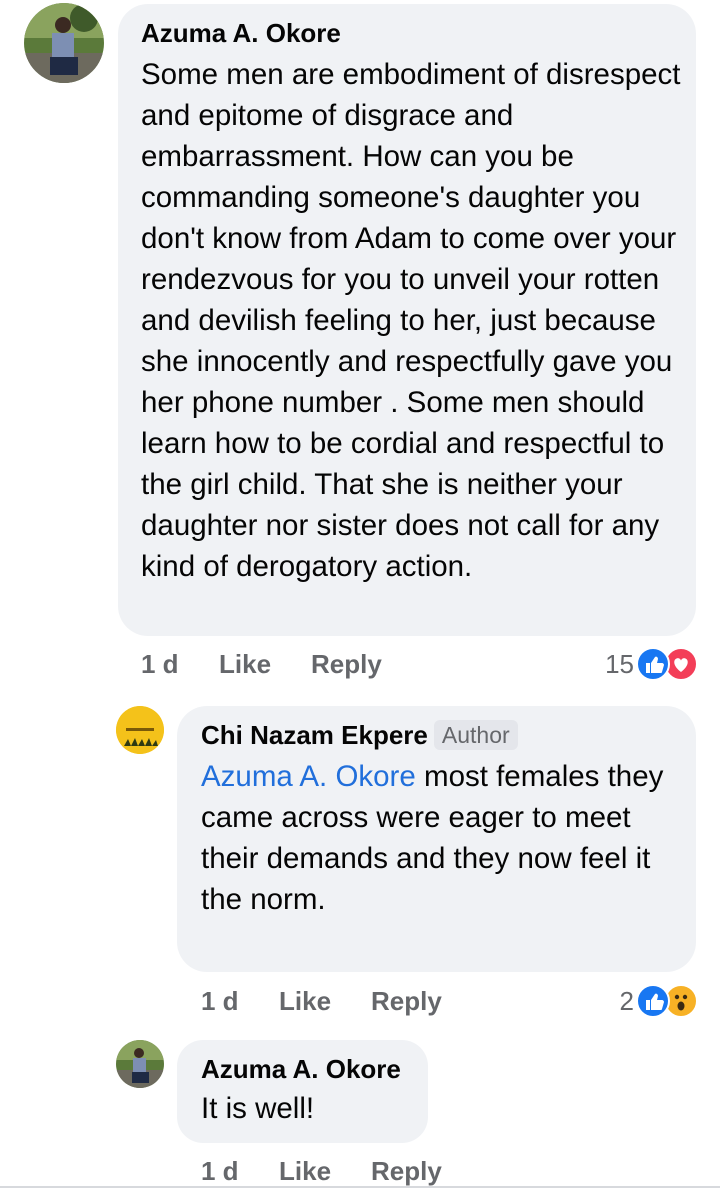 The image size is (720, 1191). I want to click on reaction-count: 2, so click(626, 1001).